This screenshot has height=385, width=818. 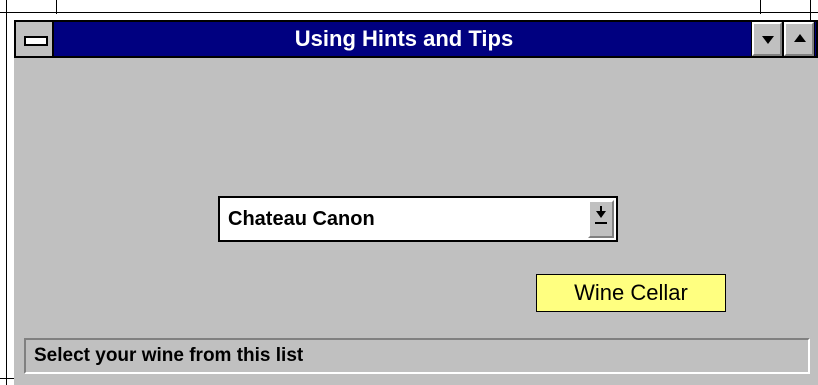 What do you see at coordinates (56, 7) in the screenshot?
I see `frame-line-notch-left` at bounding box center [56, 7].